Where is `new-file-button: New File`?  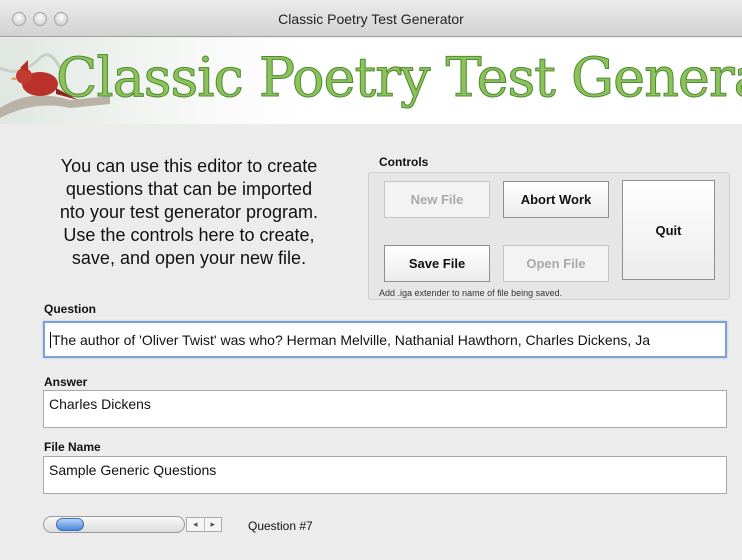
new-file-button: New File is located at coordinates (437, 199).